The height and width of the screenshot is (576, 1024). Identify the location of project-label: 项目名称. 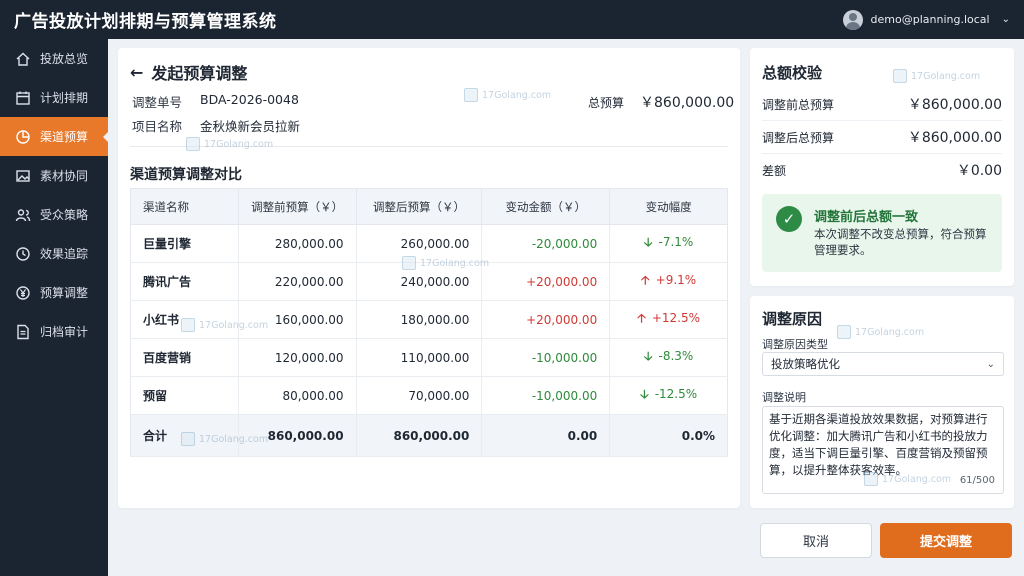
(157, 126).